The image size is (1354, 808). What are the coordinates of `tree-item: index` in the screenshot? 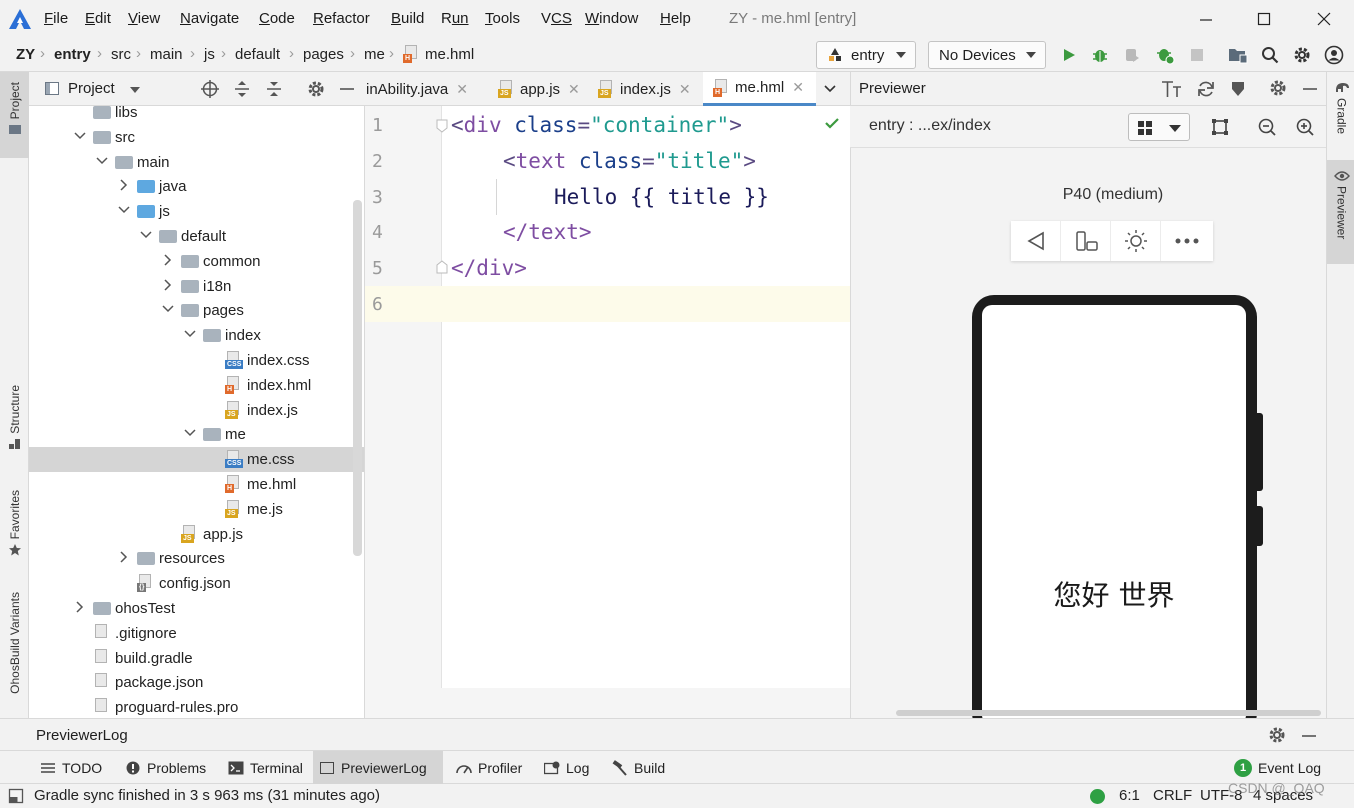 It's located at (196, 335).